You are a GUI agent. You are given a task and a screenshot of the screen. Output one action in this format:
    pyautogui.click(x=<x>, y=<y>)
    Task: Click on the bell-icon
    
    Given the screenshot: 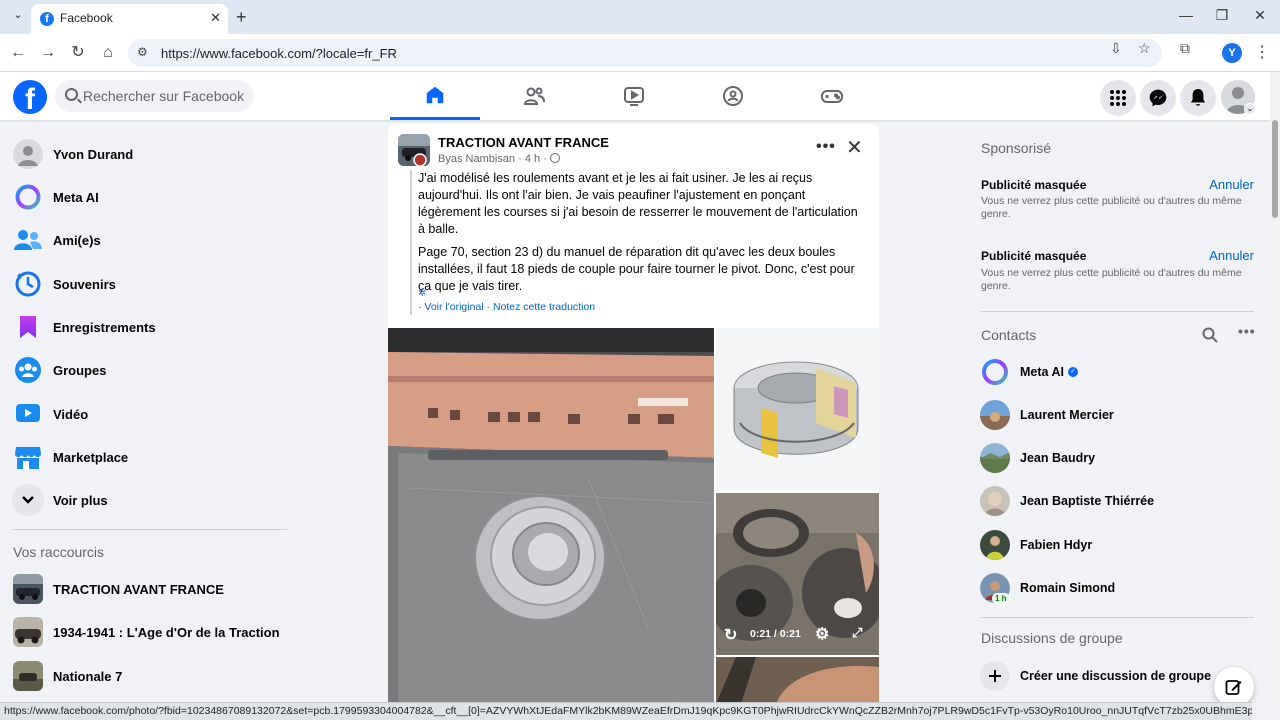 What is the action you would take?
    pyautogui.click(x=1198, y=97)
    